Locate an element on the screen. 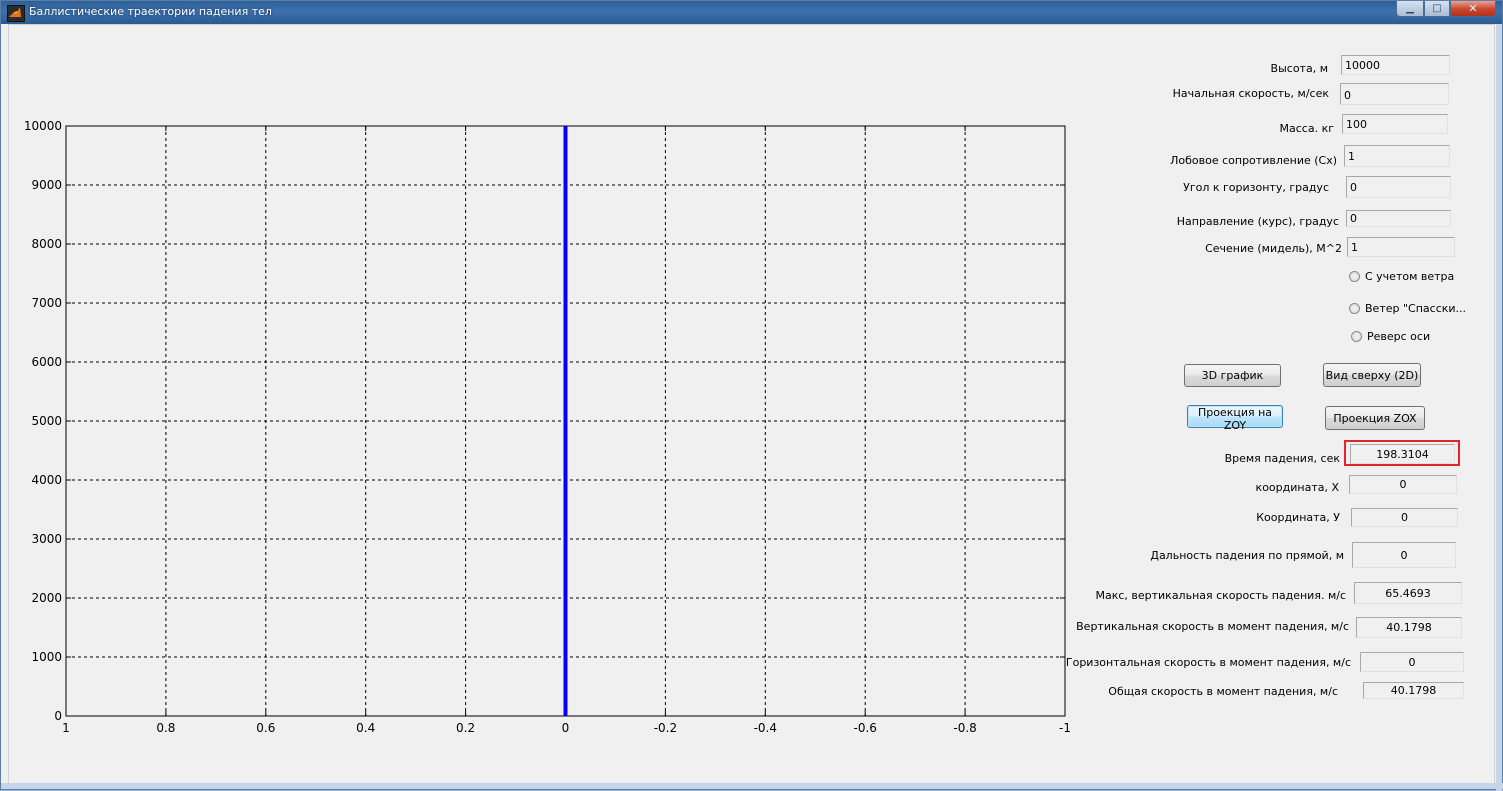 The width and height of the screenshot is (1503, 791). initial-speed-label: Начальная скорость, м/сек is located at coordinates (1250, 93).